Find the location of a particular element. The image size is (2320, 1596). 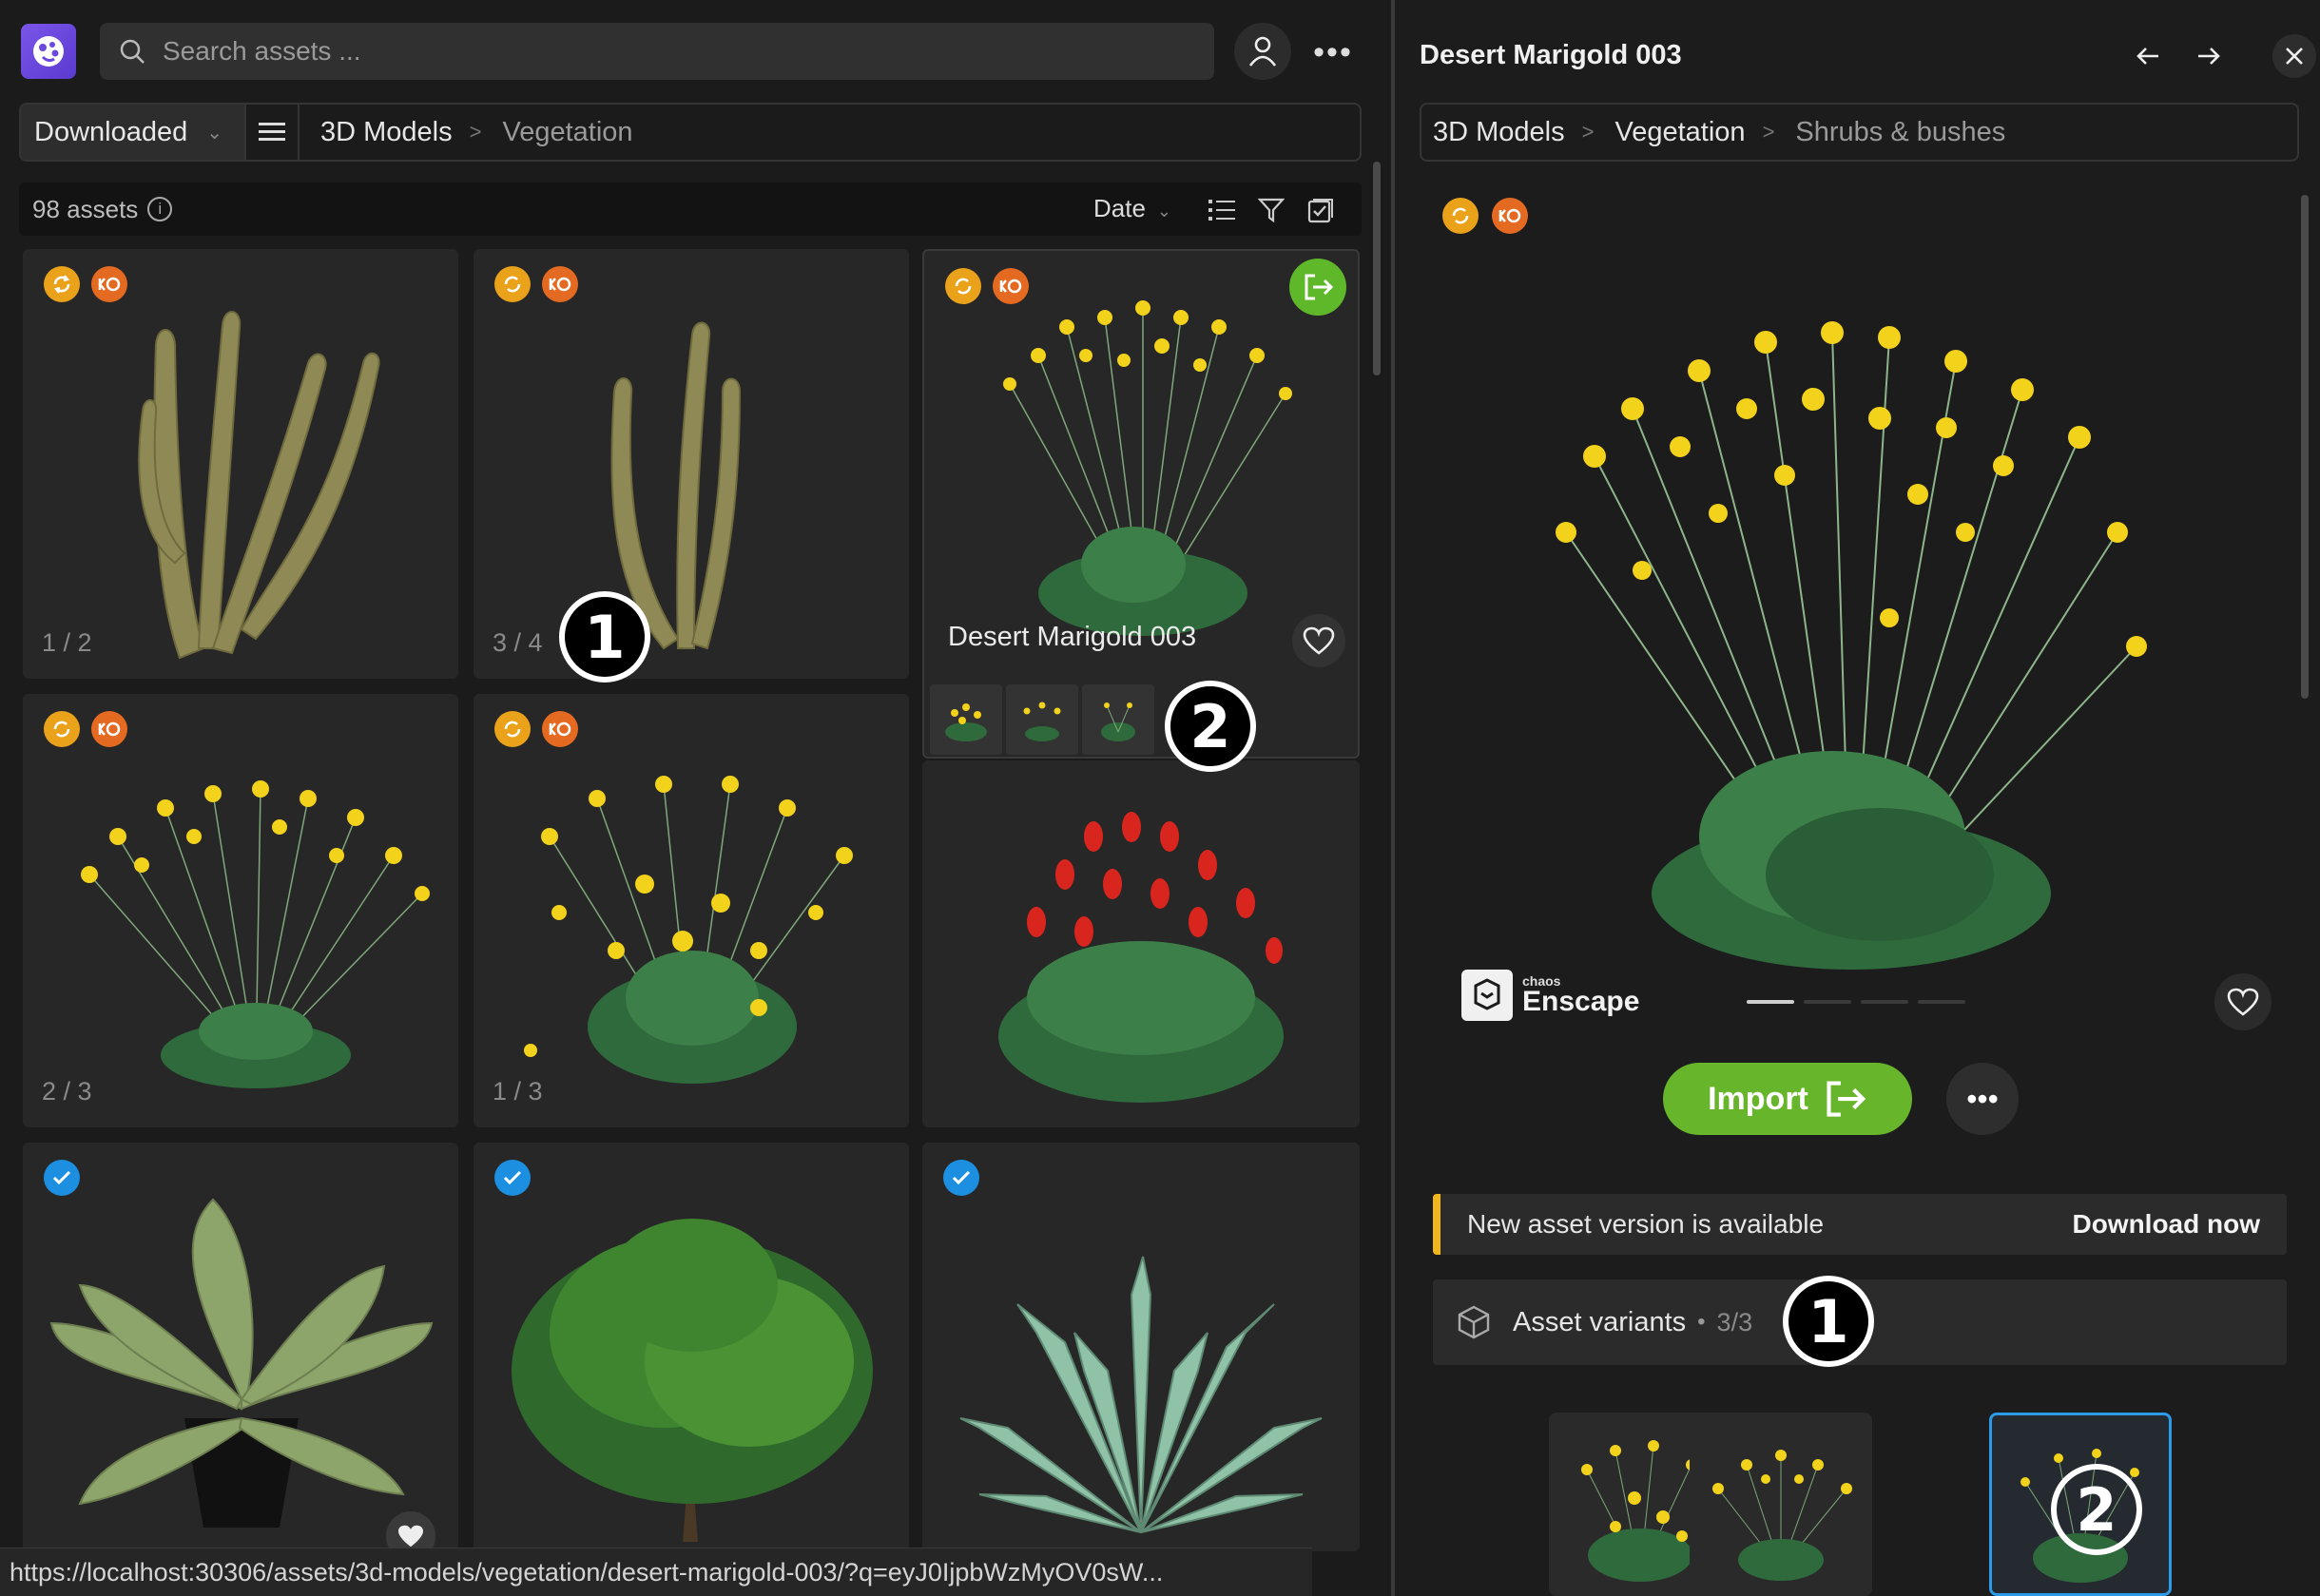

search-bar is located at coordinates (657, 51).